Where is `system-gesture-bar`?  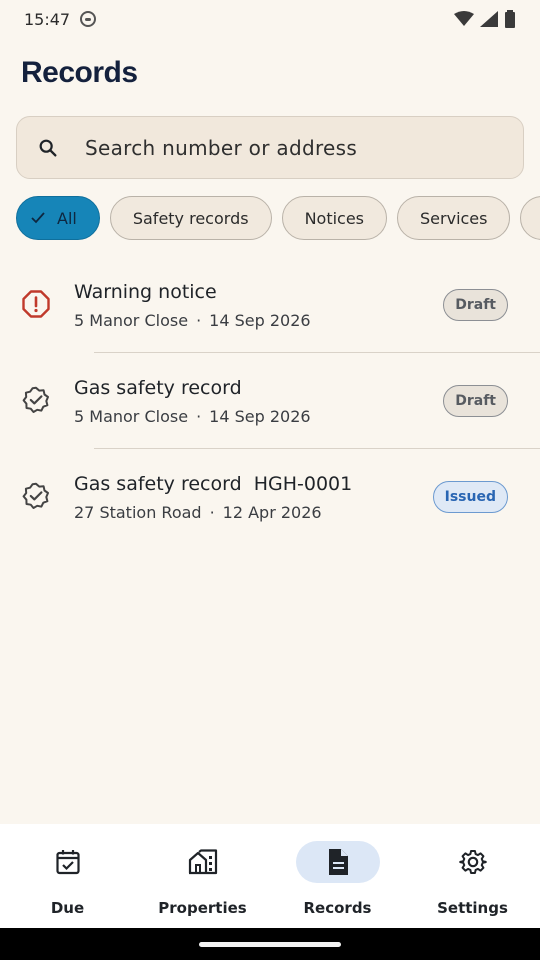 system-gesture-bar is located at coordinates (270, 944).